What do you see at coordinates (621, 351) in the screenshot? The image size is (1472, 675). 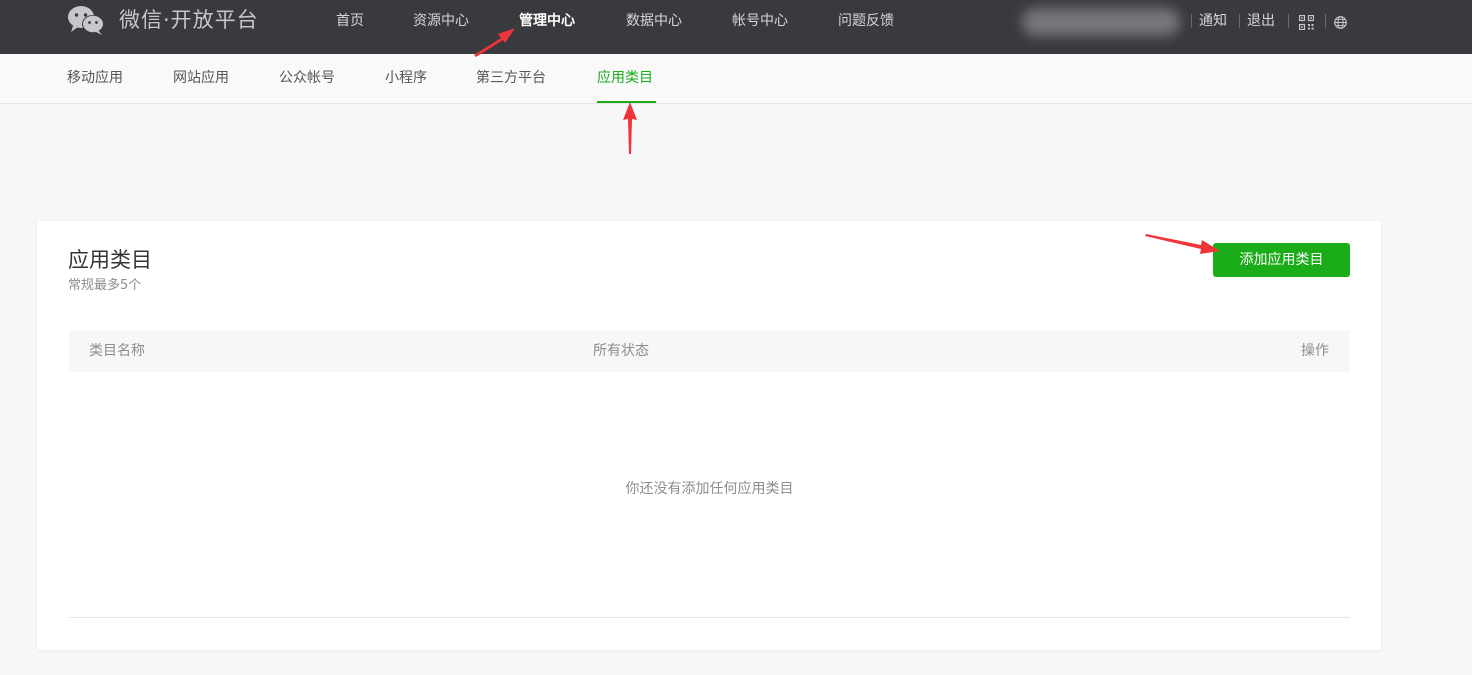 I see `column-header-status: 所有状态` at bounding box center [621, 351].